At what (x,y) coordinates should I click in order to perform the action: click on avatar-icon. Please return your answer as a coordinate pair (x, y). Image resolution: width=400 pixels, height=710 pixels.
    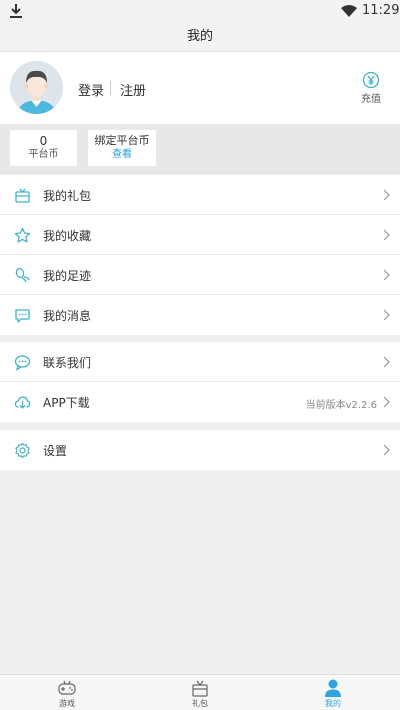
    Looking at the image, I should click on (36, 87).